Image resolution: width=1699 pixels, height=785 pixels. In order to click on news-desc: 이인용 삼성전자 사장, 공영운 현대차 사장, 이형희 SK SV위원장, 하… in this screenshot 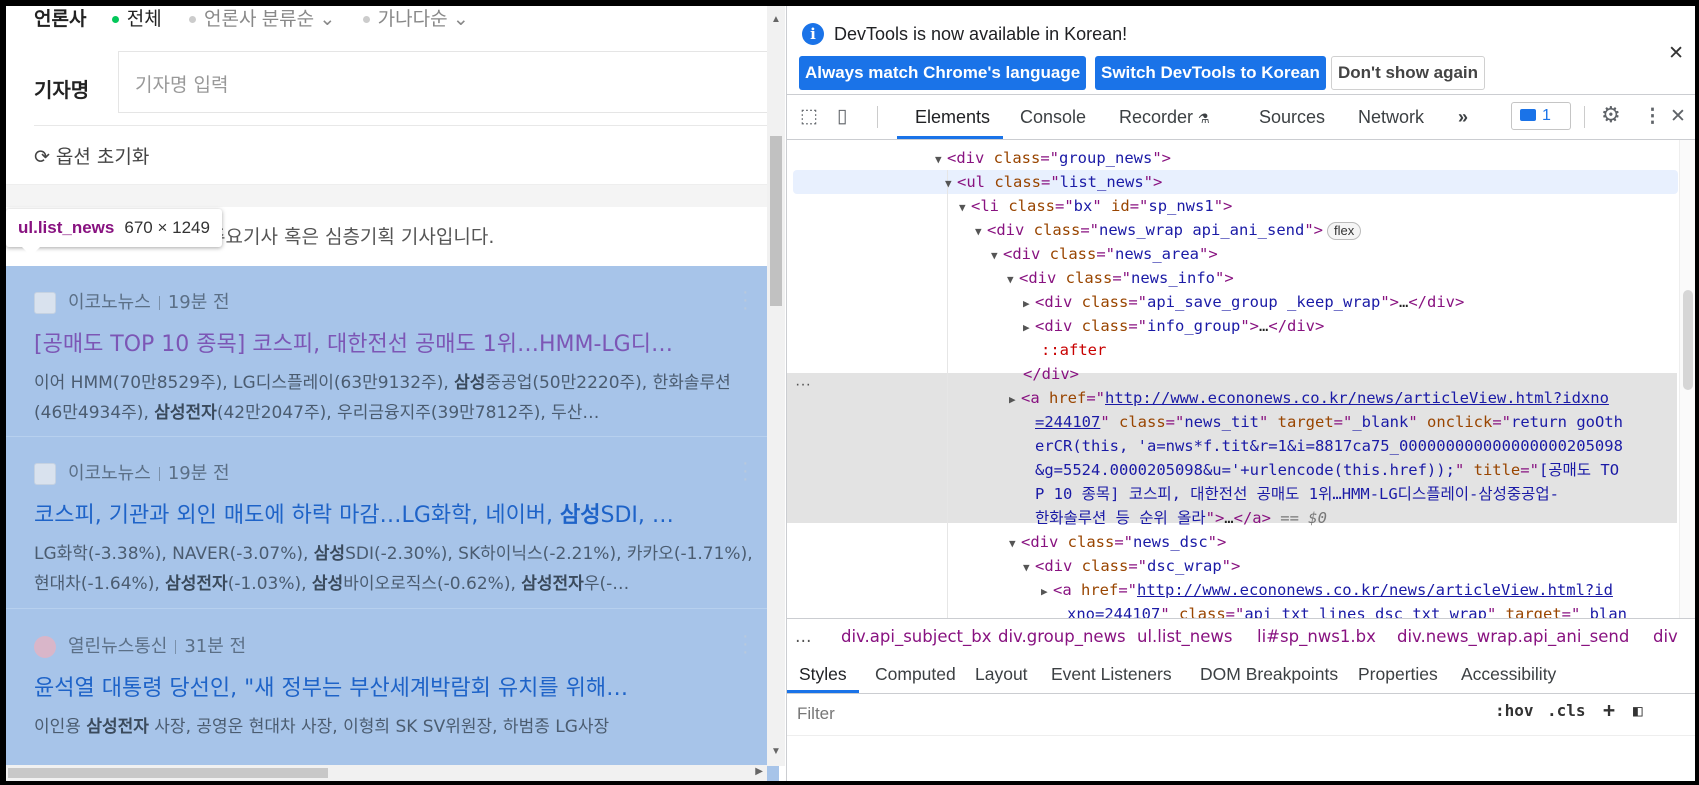, I will do `click(394, 742)`.